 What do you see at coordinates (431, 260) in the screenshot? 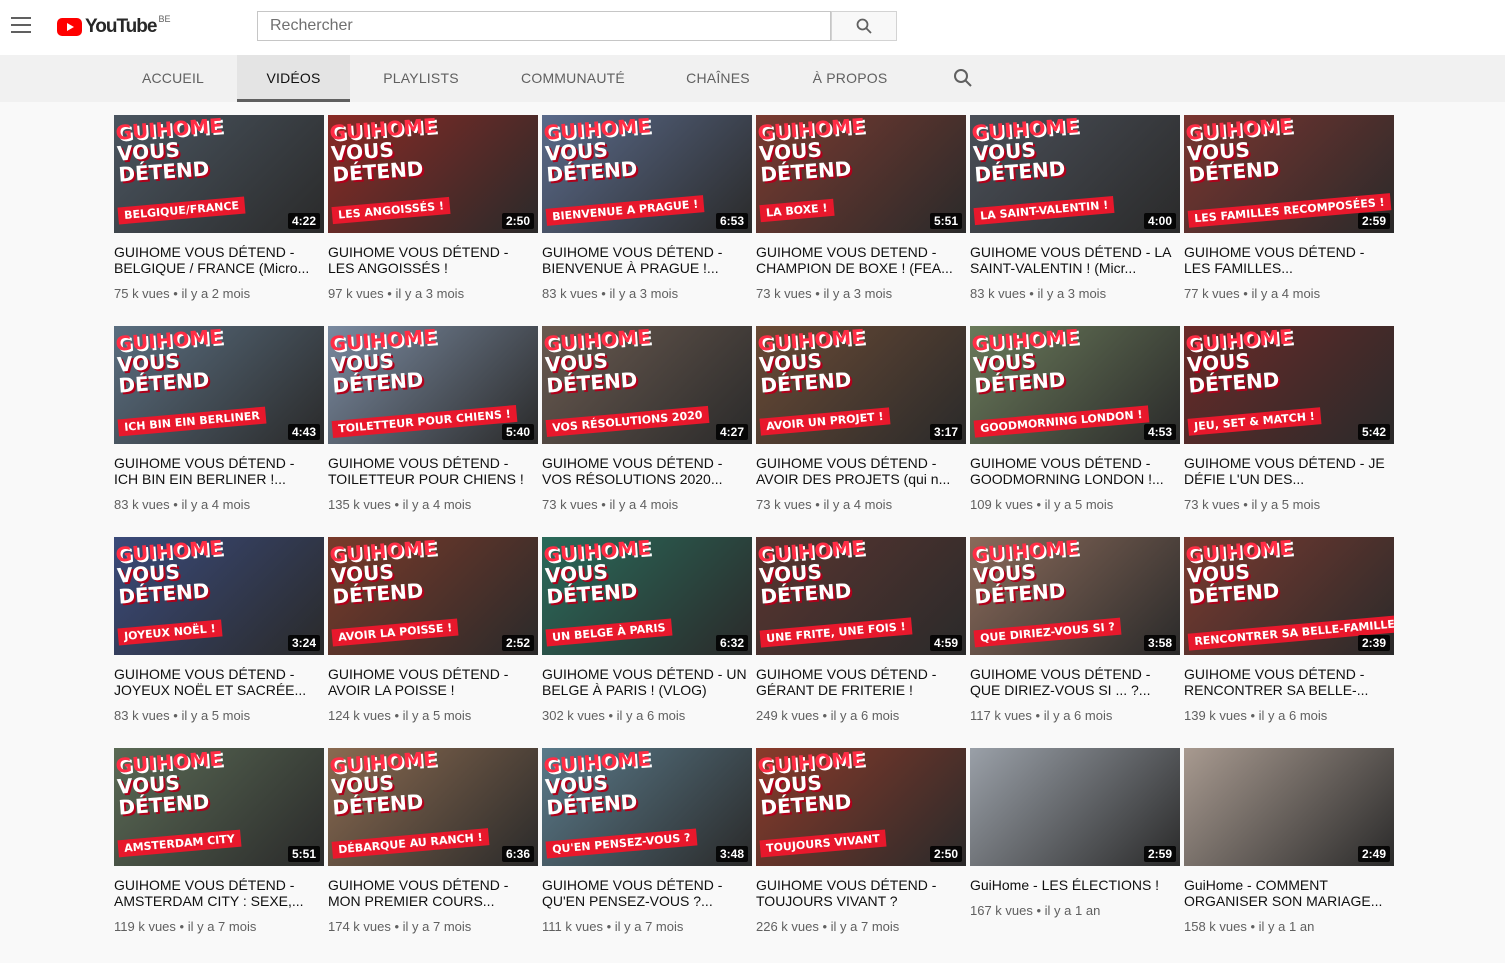
I see `video-title: GUIHOME VOUS DÉTEND - LES ANGOISSÉS !` at bounding box center [431, 260].